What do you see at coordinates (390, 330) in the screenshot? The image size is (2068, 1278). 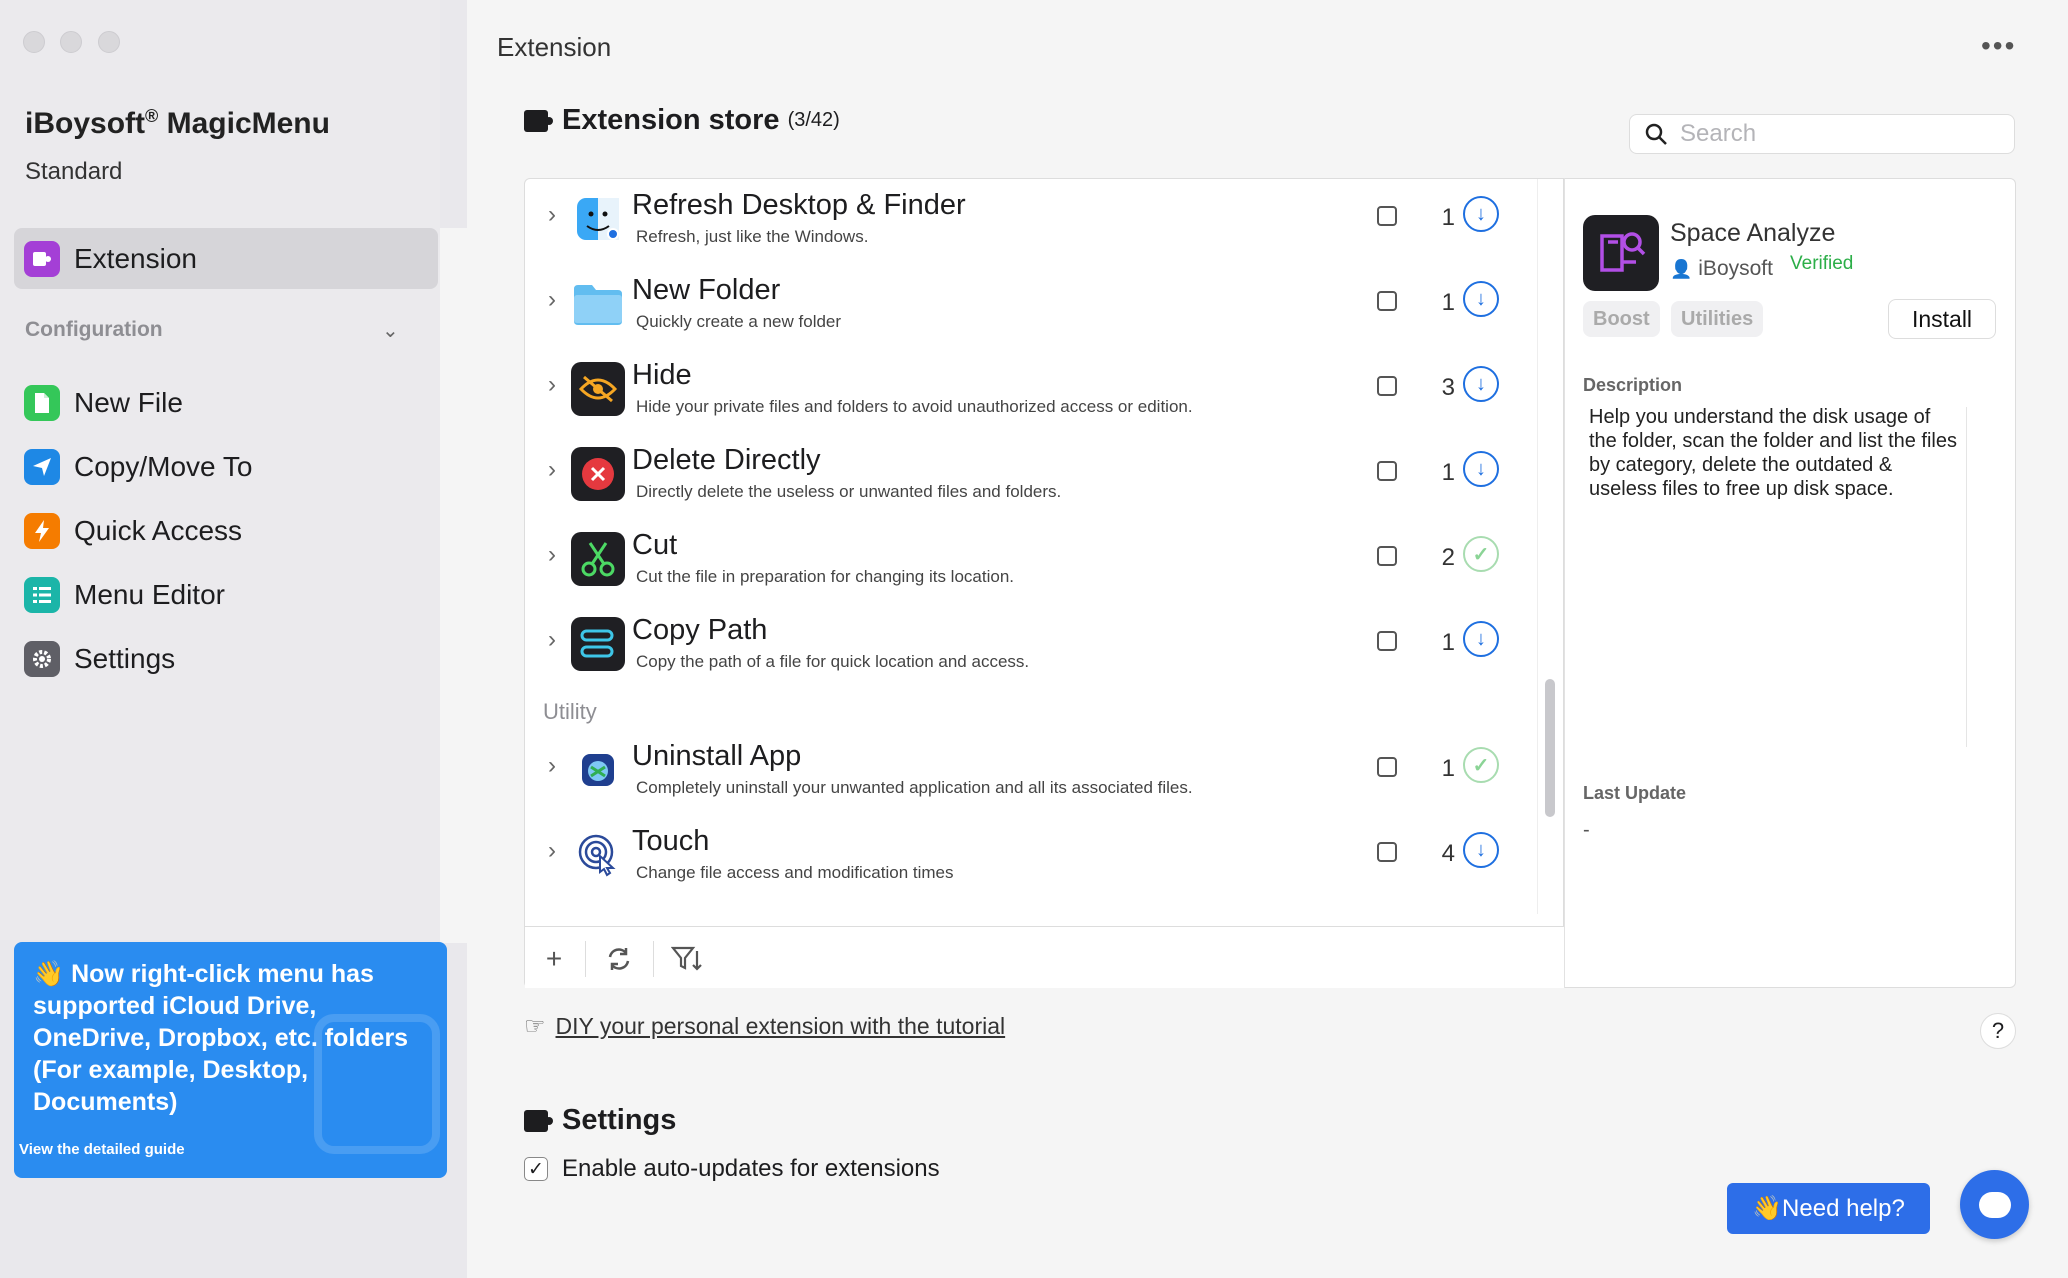 I see `chevron-down-icon: ⌄` at bounding box center [390, 330].